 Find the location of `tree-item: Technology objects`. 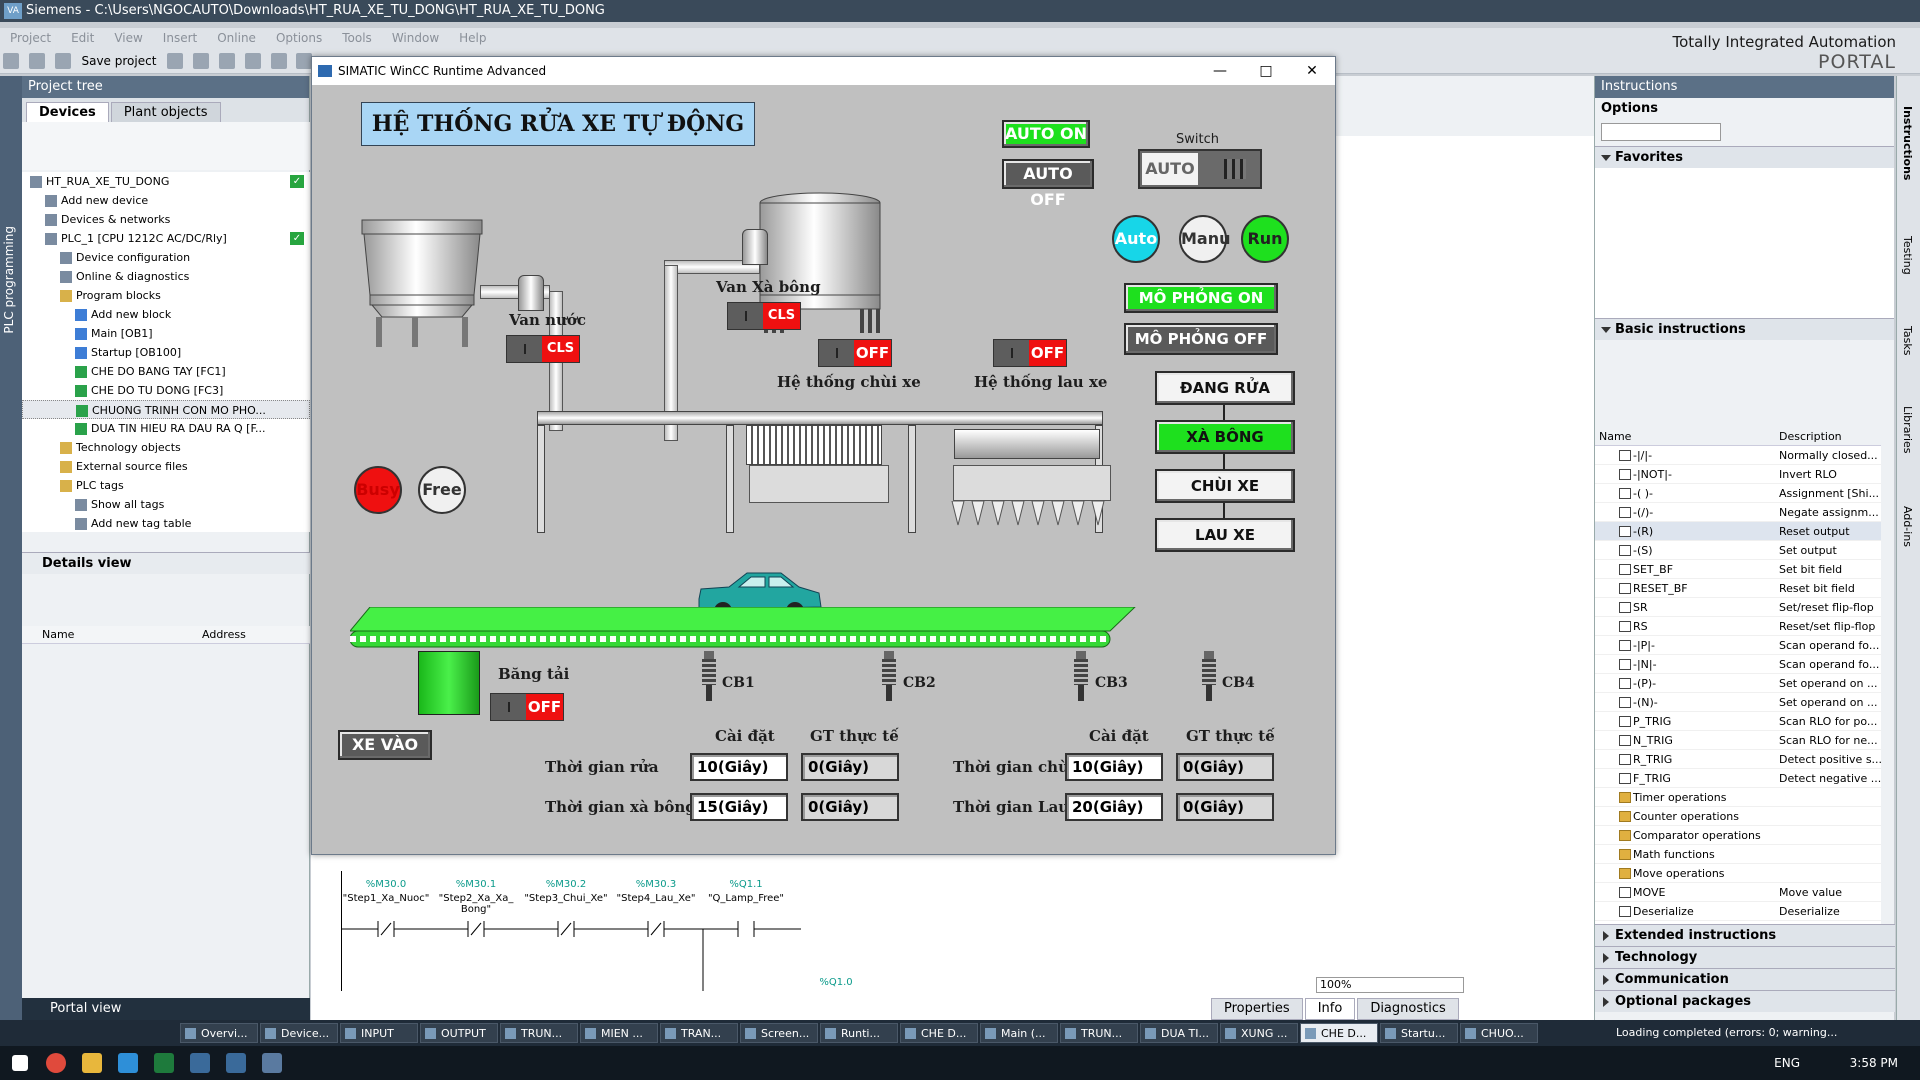

tree-item: Technology objects is located at coordinates (166, 447).